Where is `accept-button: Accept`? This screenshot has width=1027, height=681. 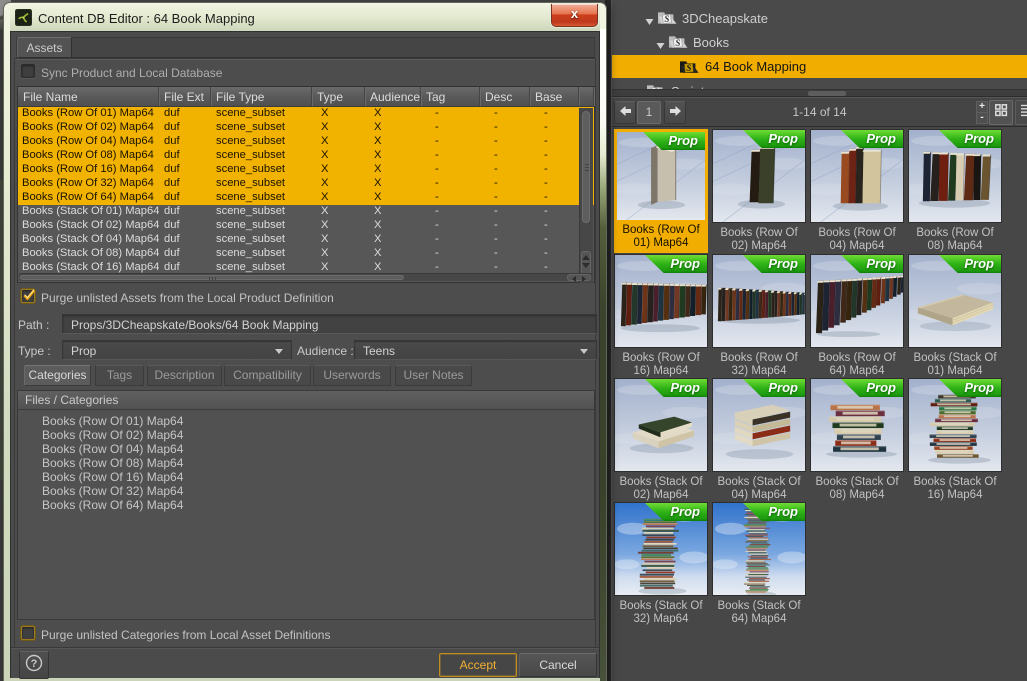
accept-button: Accept is located at coordinates (478, 665).